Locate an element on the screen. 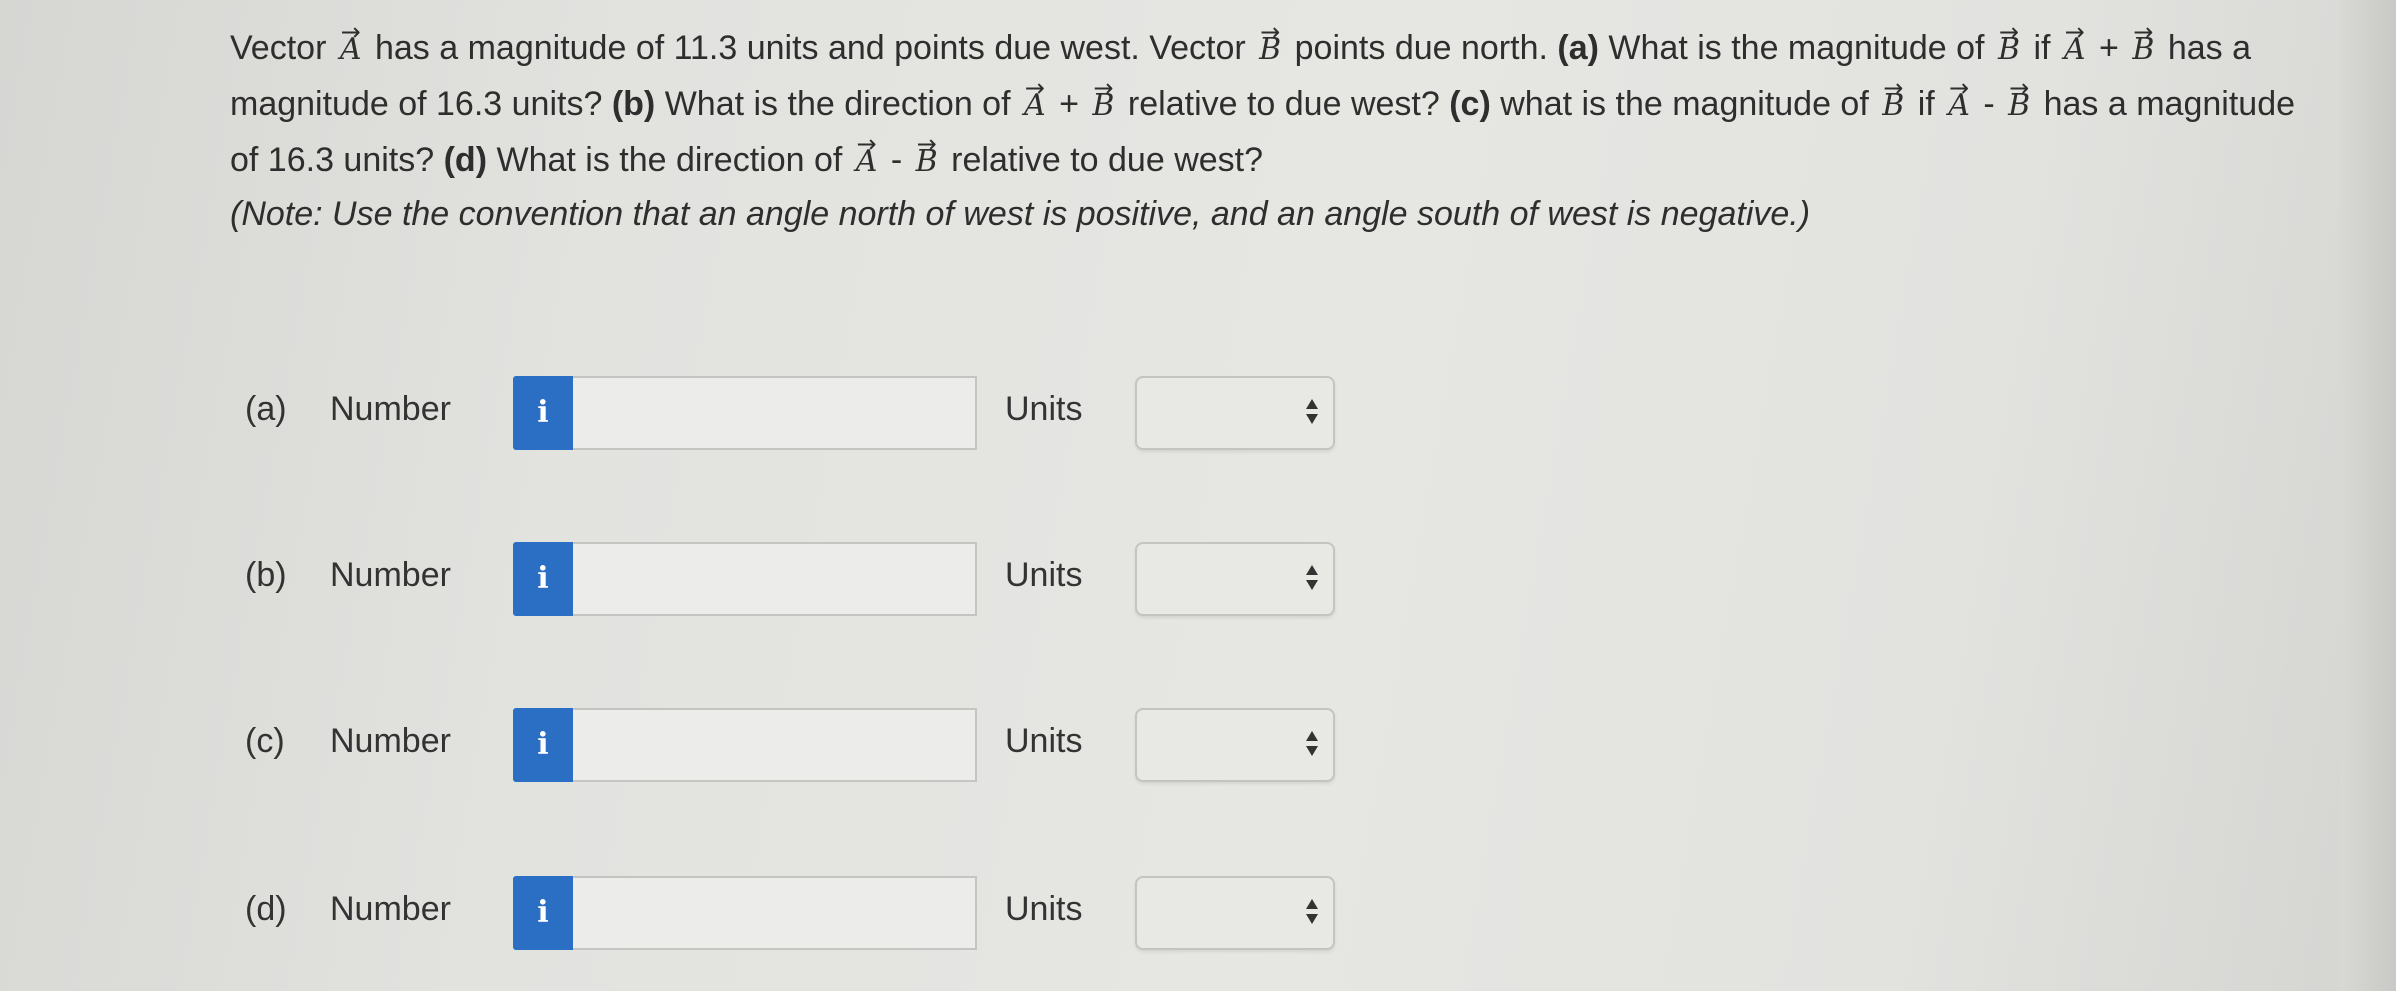 This screenshot has width=2396, height=991. answer-row-a: (a) Number i Units is located at coordinates (845, 413).